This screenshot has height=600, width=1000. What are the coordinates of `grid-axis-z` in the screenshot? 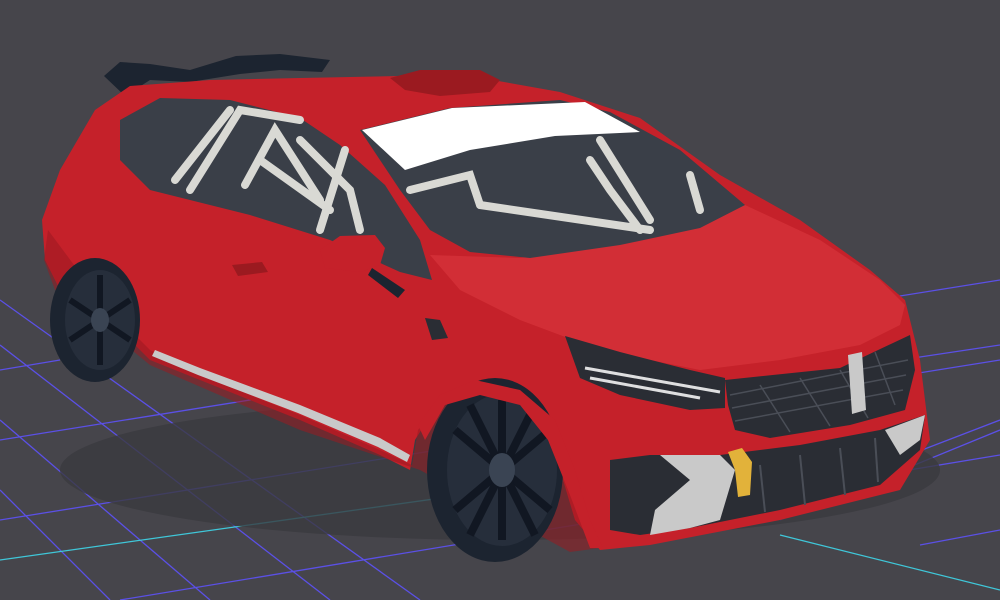 It's located at (889, 562).